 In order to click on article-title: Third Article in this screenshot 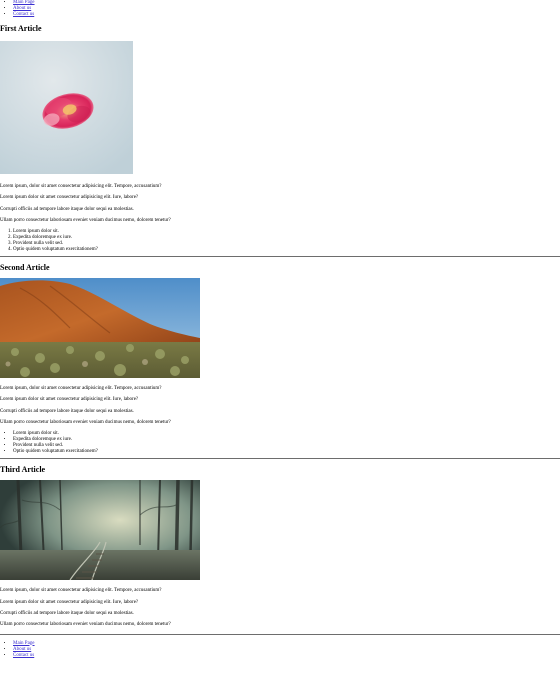, I will do `click(23, 470)`.